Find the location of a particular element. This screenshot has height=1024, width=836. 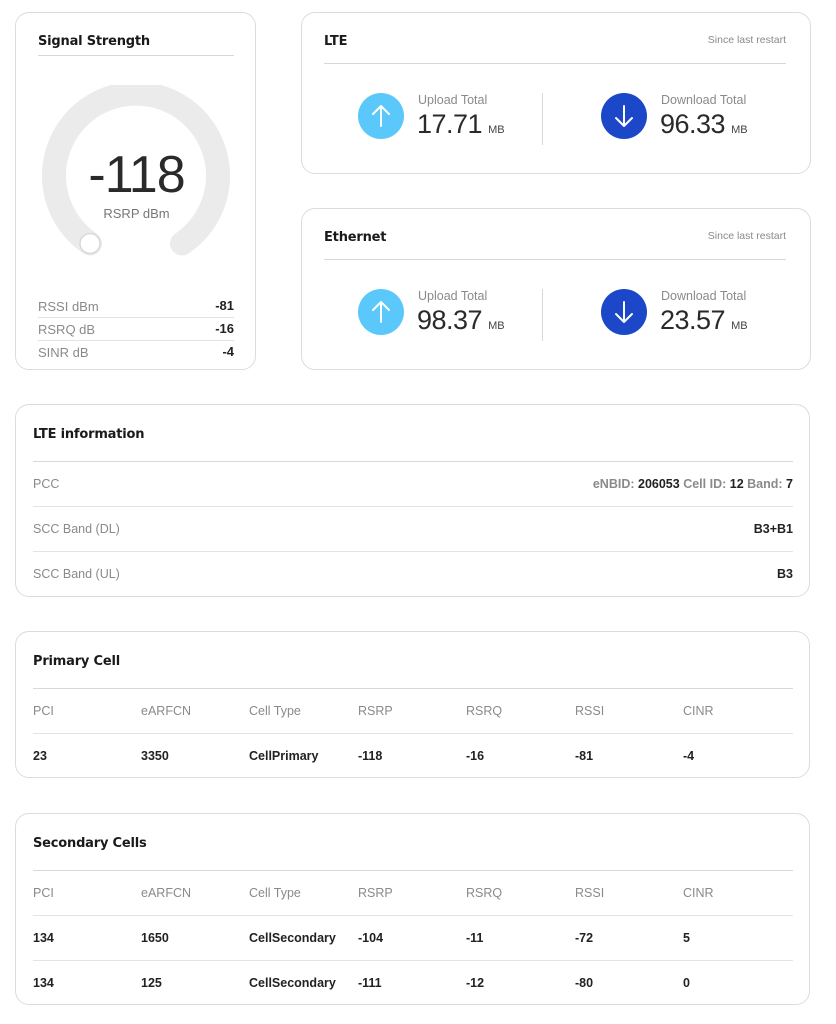

table-cell: 3350 is located at coordinates (155, 756).